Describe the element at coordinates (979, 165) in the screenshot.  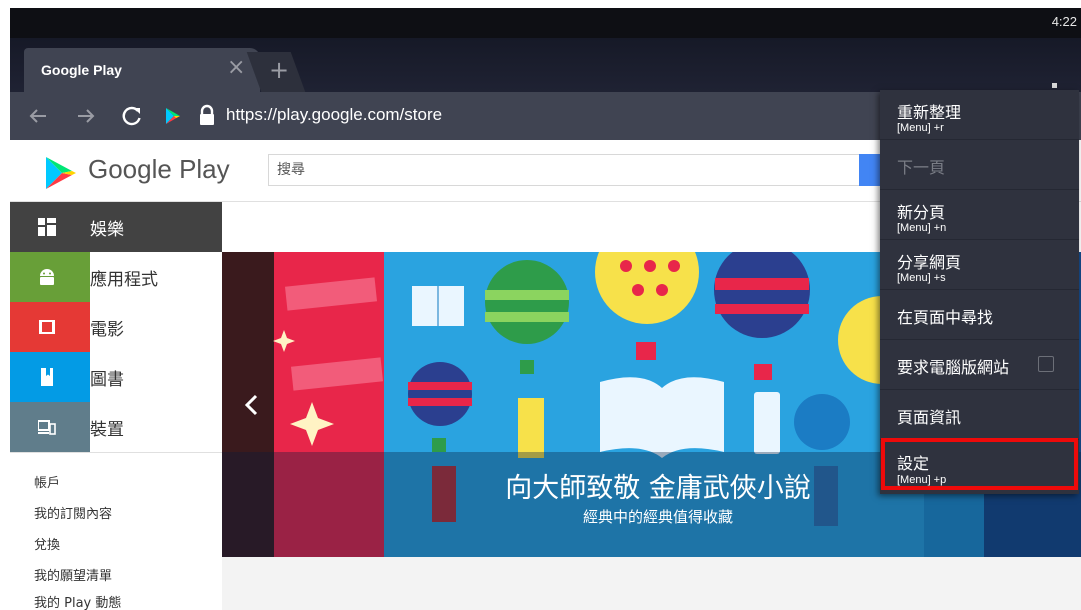
I see `menu-item-forward: 下一頁` at that location.